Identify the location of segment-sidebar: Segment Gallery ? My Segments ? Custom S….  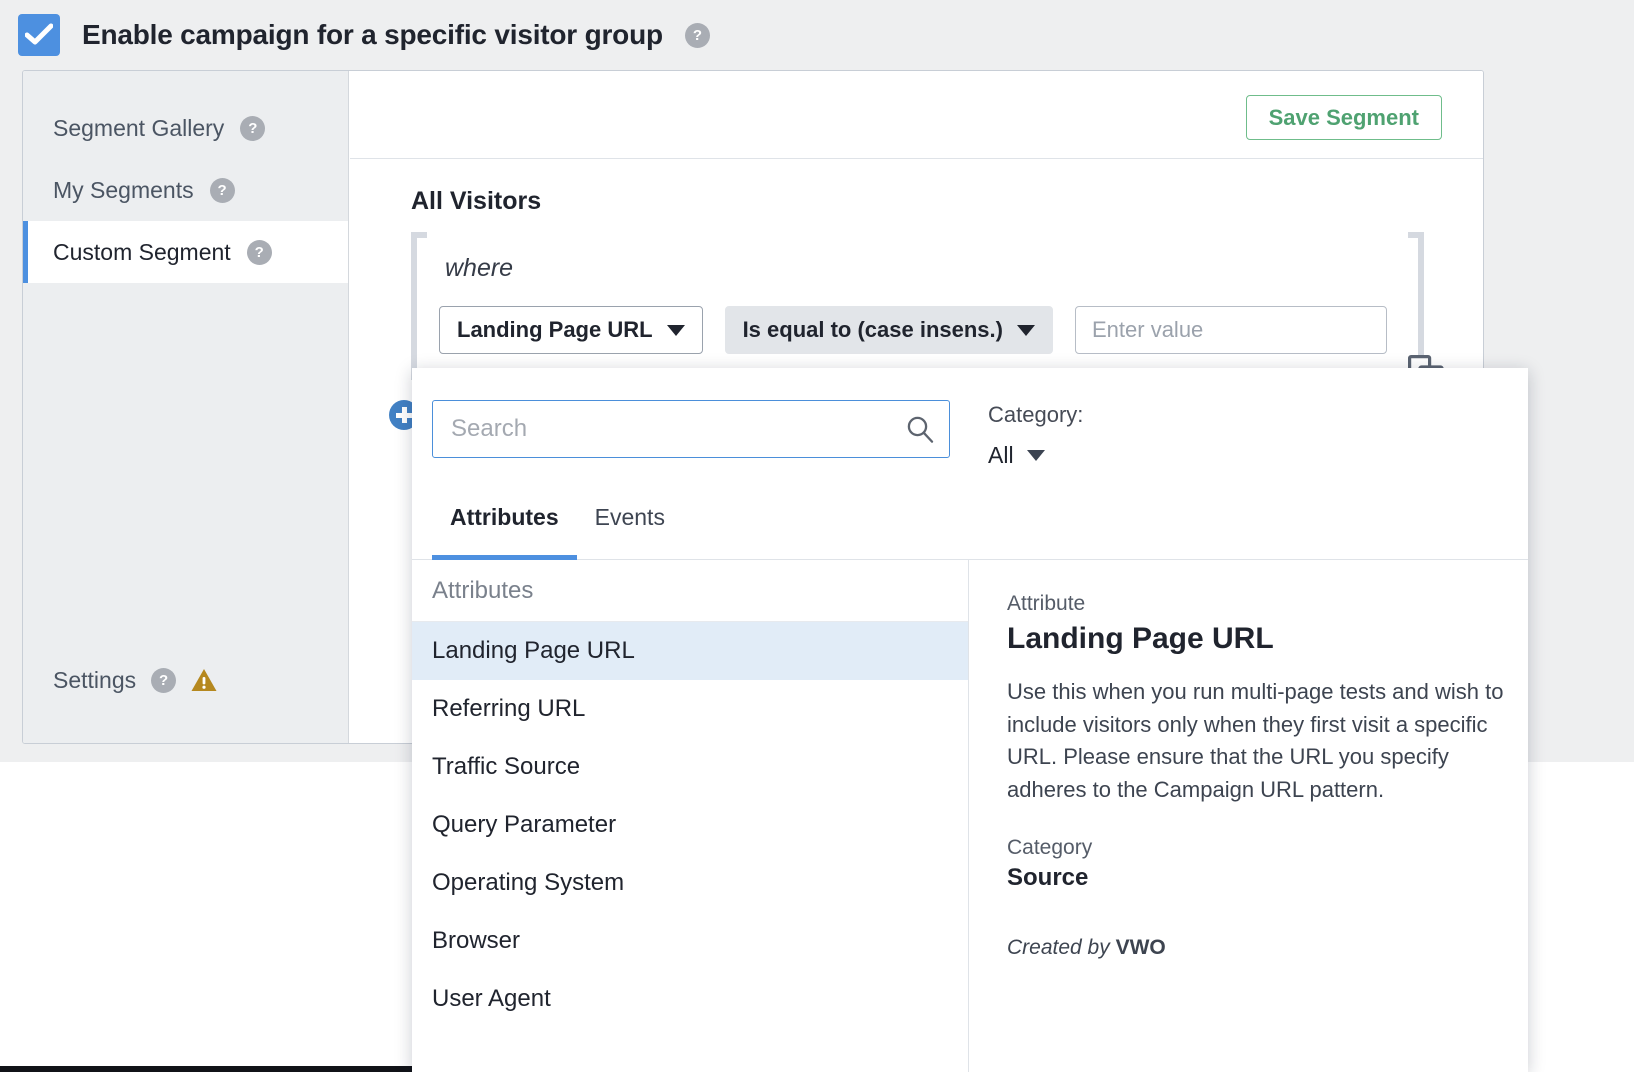
(186, 407).